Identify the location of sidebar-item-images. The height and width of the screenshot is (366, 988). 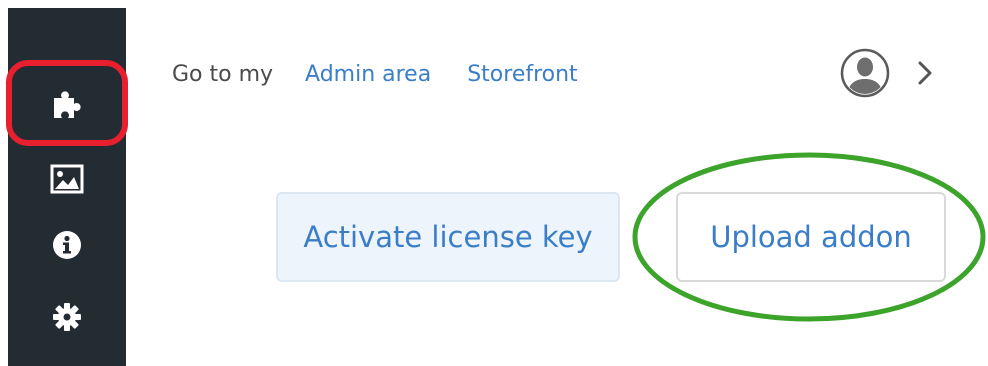
(67, 179).